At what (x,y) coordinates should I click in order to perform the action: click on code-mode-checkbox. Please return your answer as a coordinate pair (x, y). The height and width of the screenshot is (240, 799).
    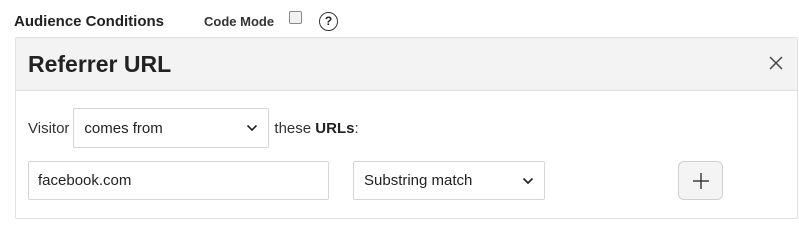
    Looking at the image, I should click on (296, 17).